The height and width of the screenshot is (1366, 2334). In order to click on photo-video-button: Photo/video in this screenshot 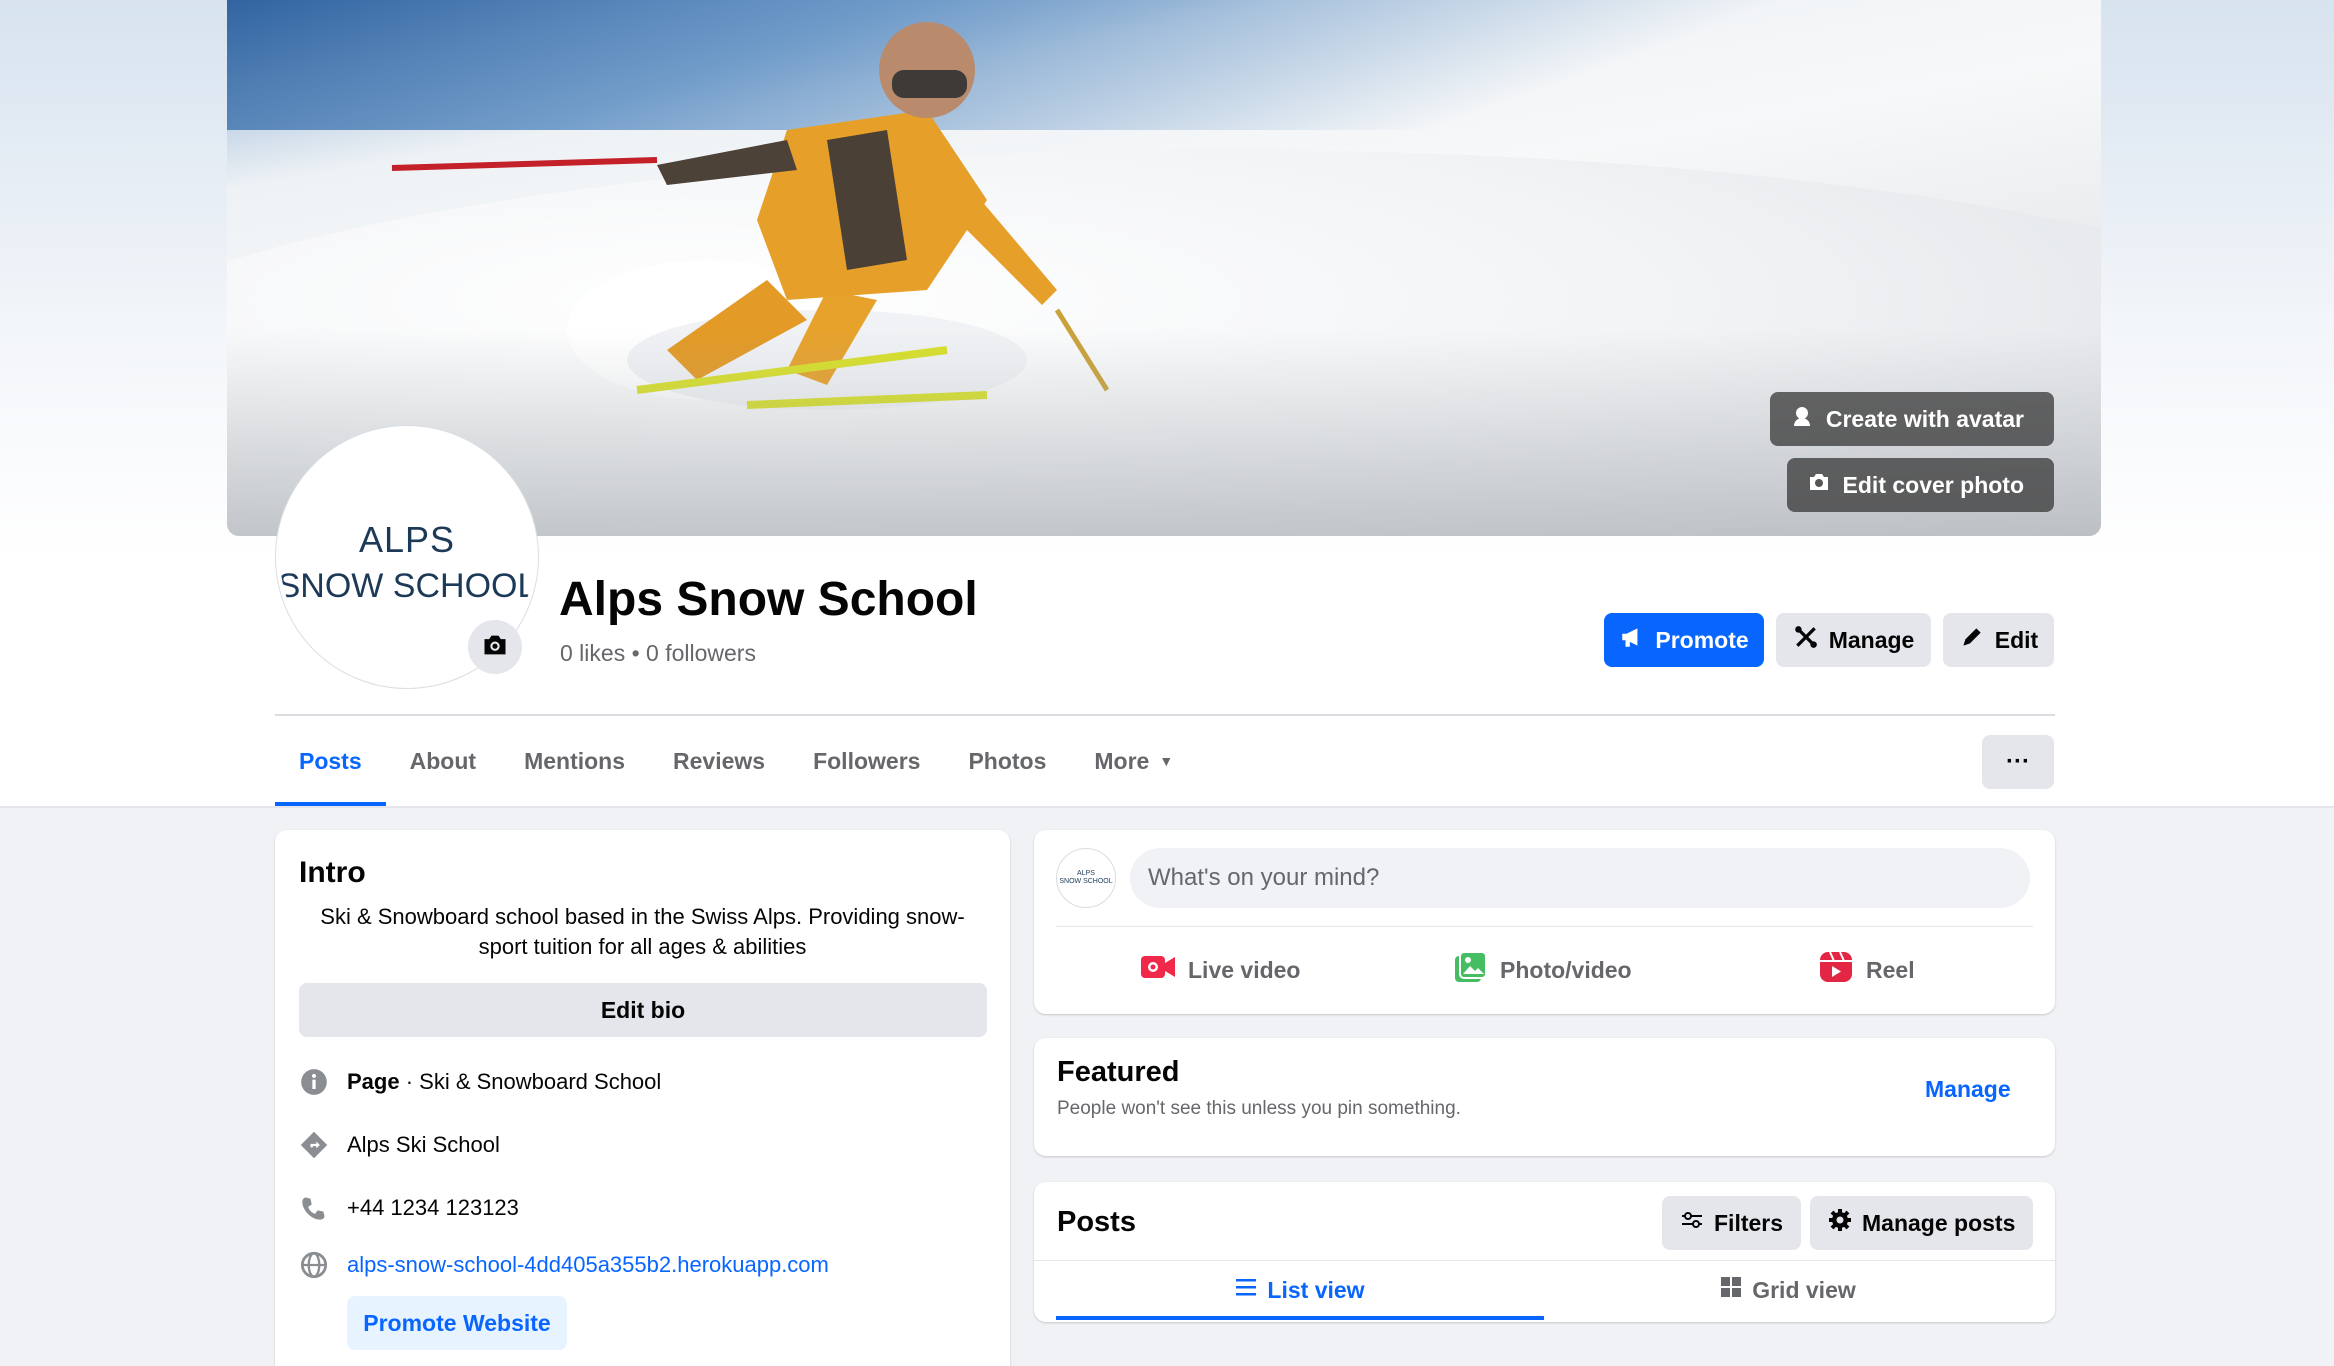, I will do `click(1542, 970)`.